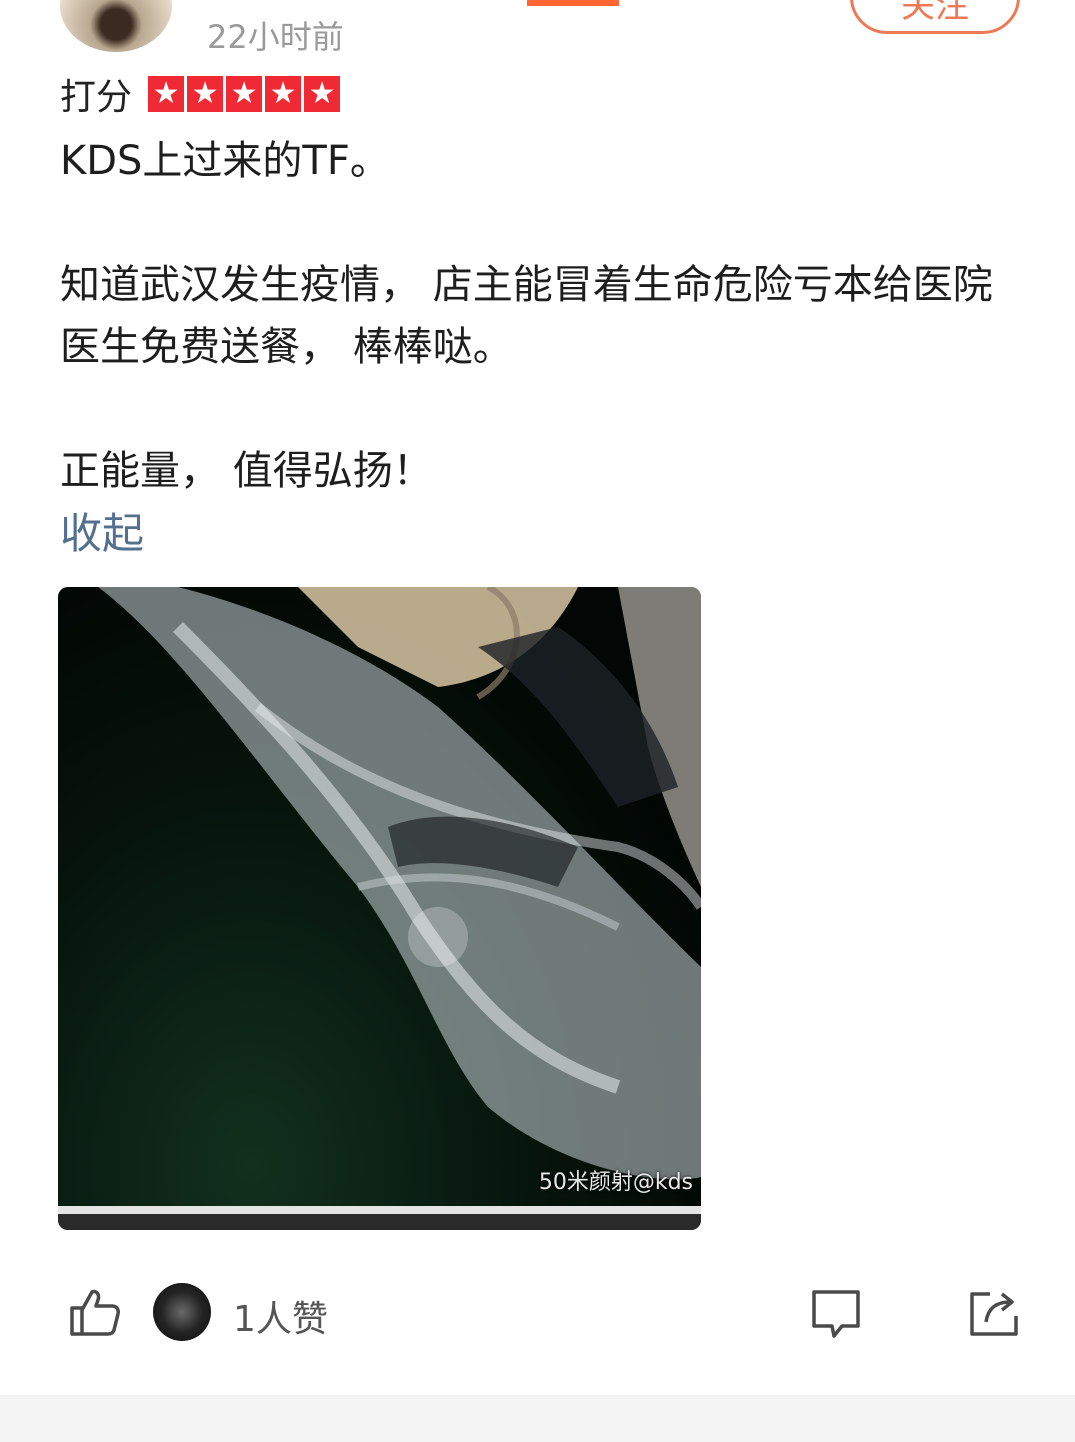  What do you see at coordinates (935, 17) in the screenshot?
I see `follow-button: 关注` at bounding box center [935, 17].